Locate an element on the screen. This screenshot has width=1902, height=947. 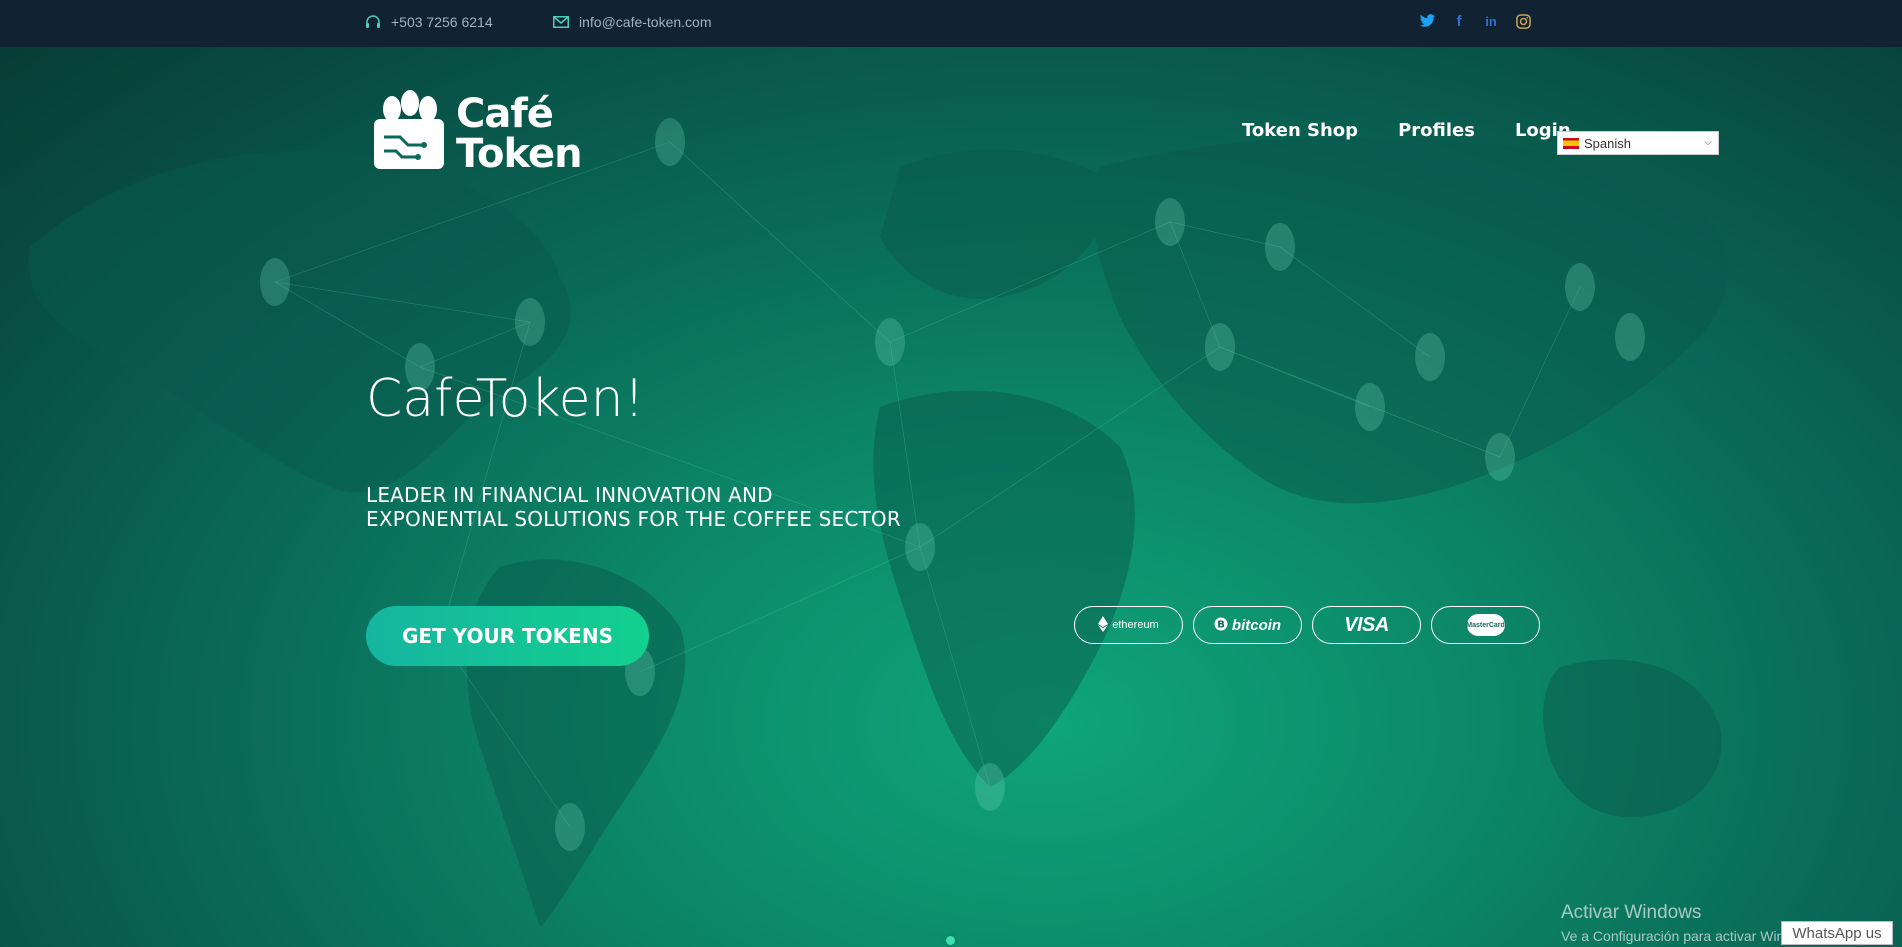
social-links: f in is located at coordinates (1475, 21).